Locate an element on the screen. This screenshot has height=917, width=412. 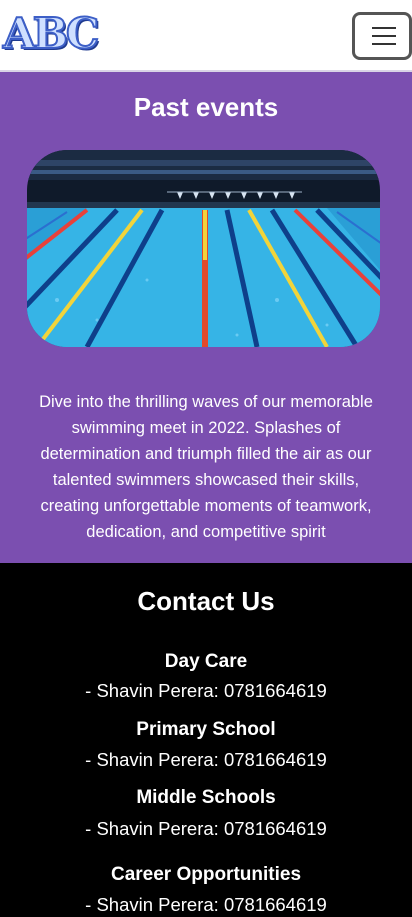
contact-heading: Middle Schools is located at coordinates (206, 797).